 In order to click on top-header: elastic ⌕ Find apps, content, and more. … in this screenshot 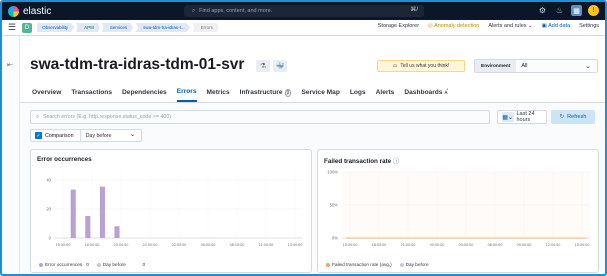, I will do `click(303, 11)`.